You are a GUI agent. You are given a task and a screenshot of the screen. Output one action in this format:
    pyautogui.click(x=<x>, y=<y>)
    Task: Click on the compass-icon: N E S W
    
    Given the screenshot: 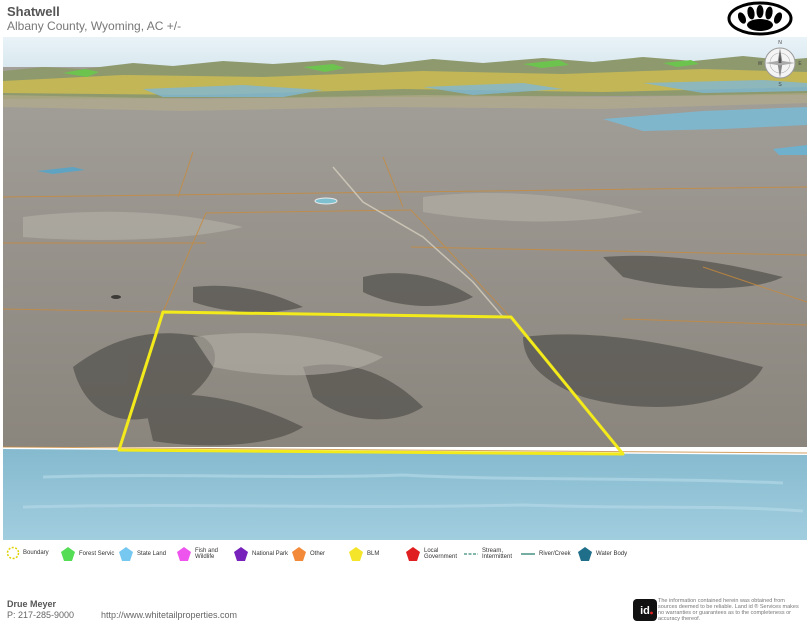 What is the action you would take?
    pyautogui.click(x=780, y=64)
    